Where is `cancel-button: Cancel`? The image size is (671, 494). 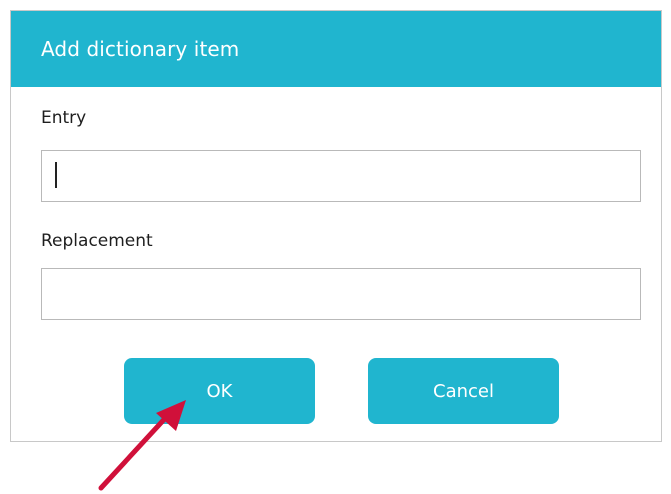 cancel-button: Cancel is located at coordinates (463, 391).